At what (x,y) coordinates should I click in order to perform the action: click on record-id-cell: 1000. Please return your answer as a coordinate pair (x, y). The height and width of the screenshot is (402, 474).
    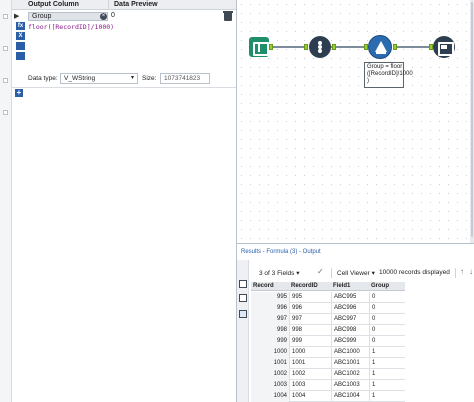
    Looking at the image, I should click on (310, 352).